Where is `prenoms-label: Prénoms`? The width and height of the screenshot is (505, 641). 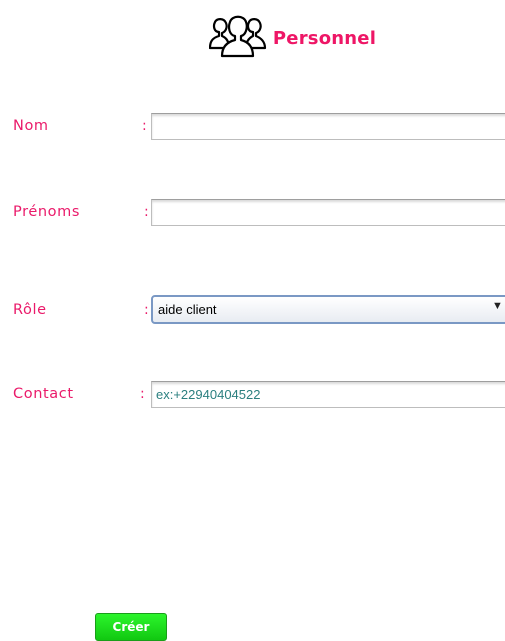 prenoms-label: Prénoms is located at coordinates (46, 212).